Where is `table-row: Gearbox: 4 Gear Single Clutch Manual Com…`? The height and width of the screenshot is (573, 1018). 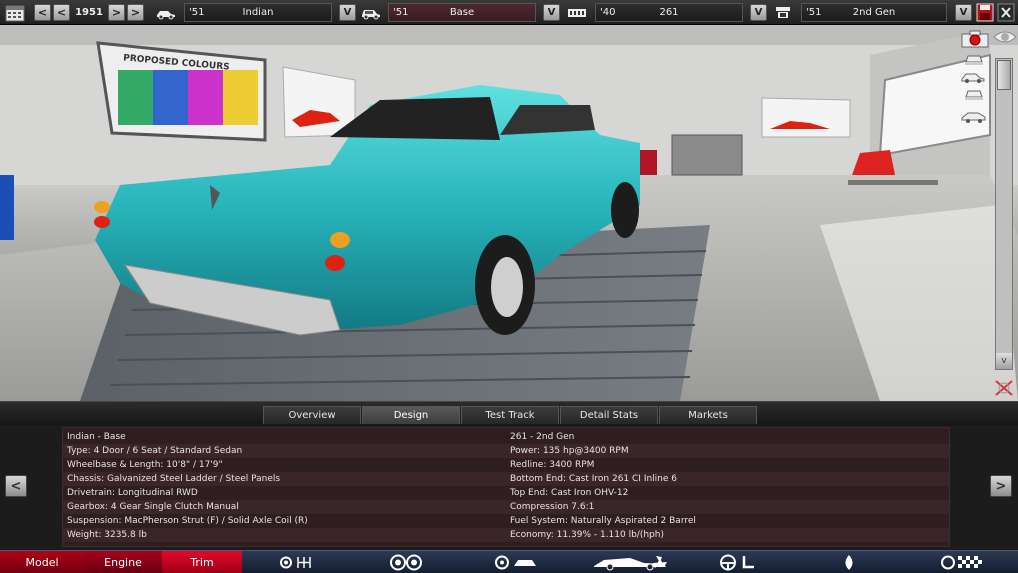 table-row: Gearbox: 4 Gear Single Clutch Manual Com… is located at coordinates (506, 507).